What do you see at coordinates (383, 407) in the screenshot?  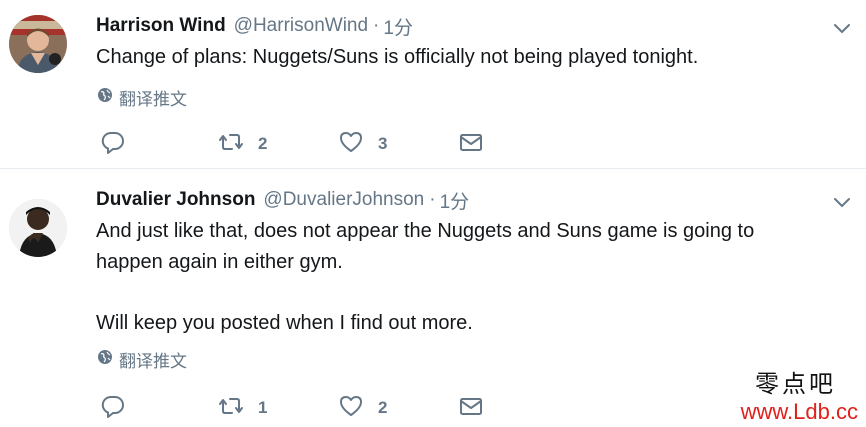 I see `like-count: 2` at bounding box center [383, 407].